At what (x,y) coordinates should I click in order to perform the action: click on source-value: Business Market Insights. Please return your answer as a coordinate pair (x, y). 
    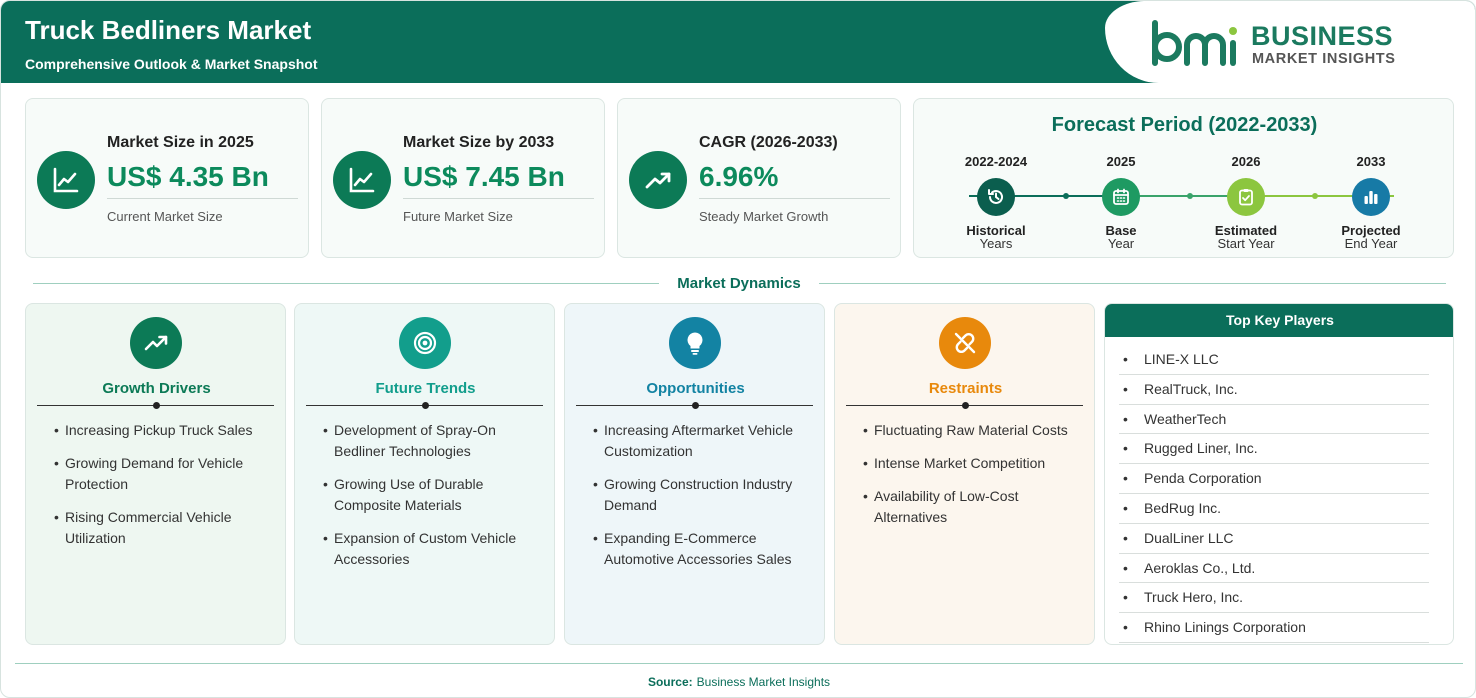
    Looking at the image, I should click on (763, 682).